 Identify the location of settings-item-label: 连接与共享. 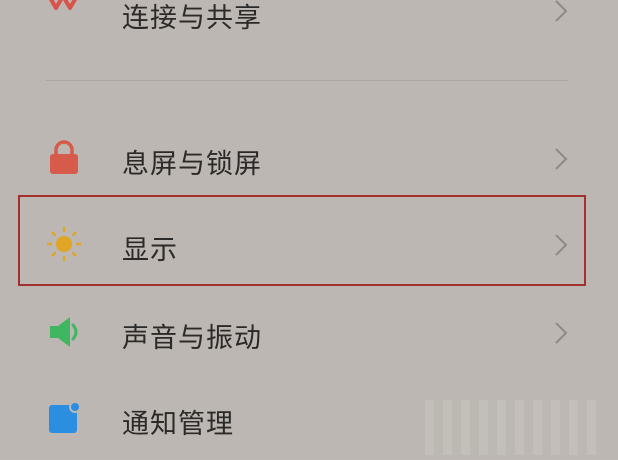
(192, 18).